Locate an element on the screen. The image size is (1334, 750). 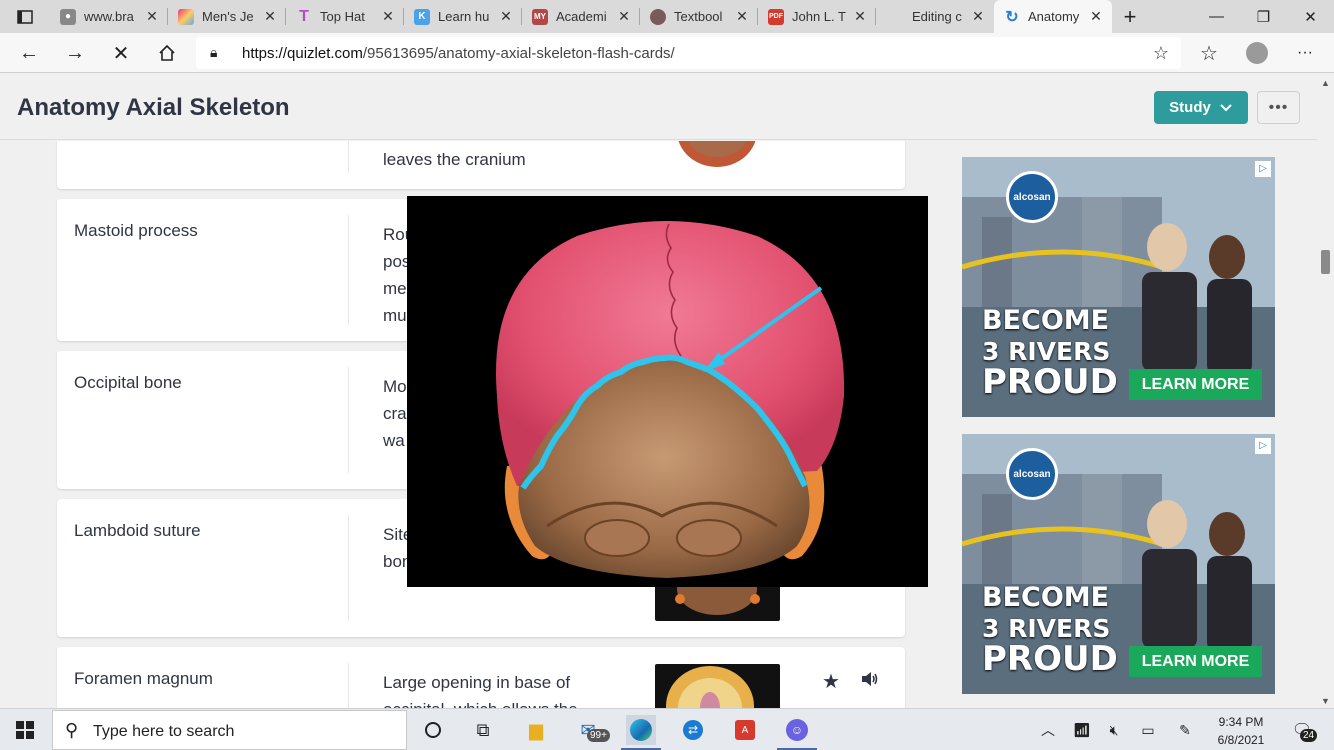
chevron-down-icon is located at coordinates (1226, 107).